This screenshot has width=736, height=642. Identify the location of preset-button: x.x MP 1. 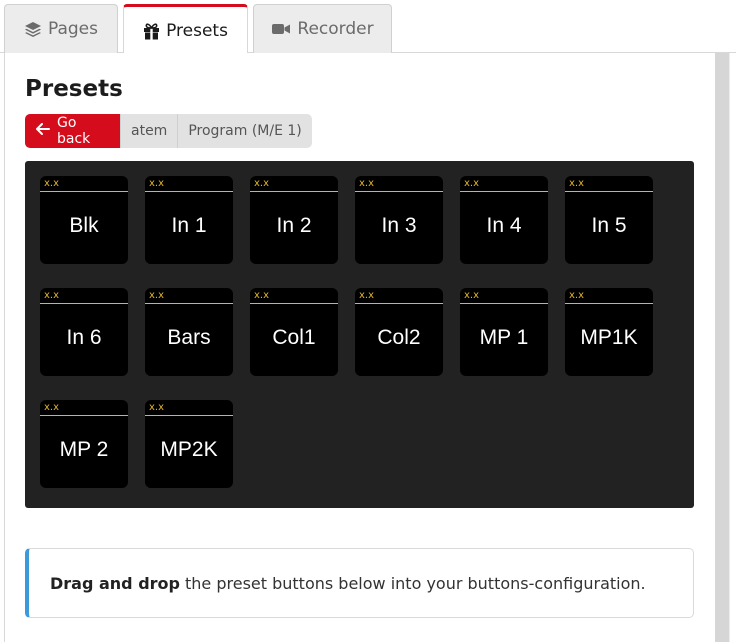
(504, 332).